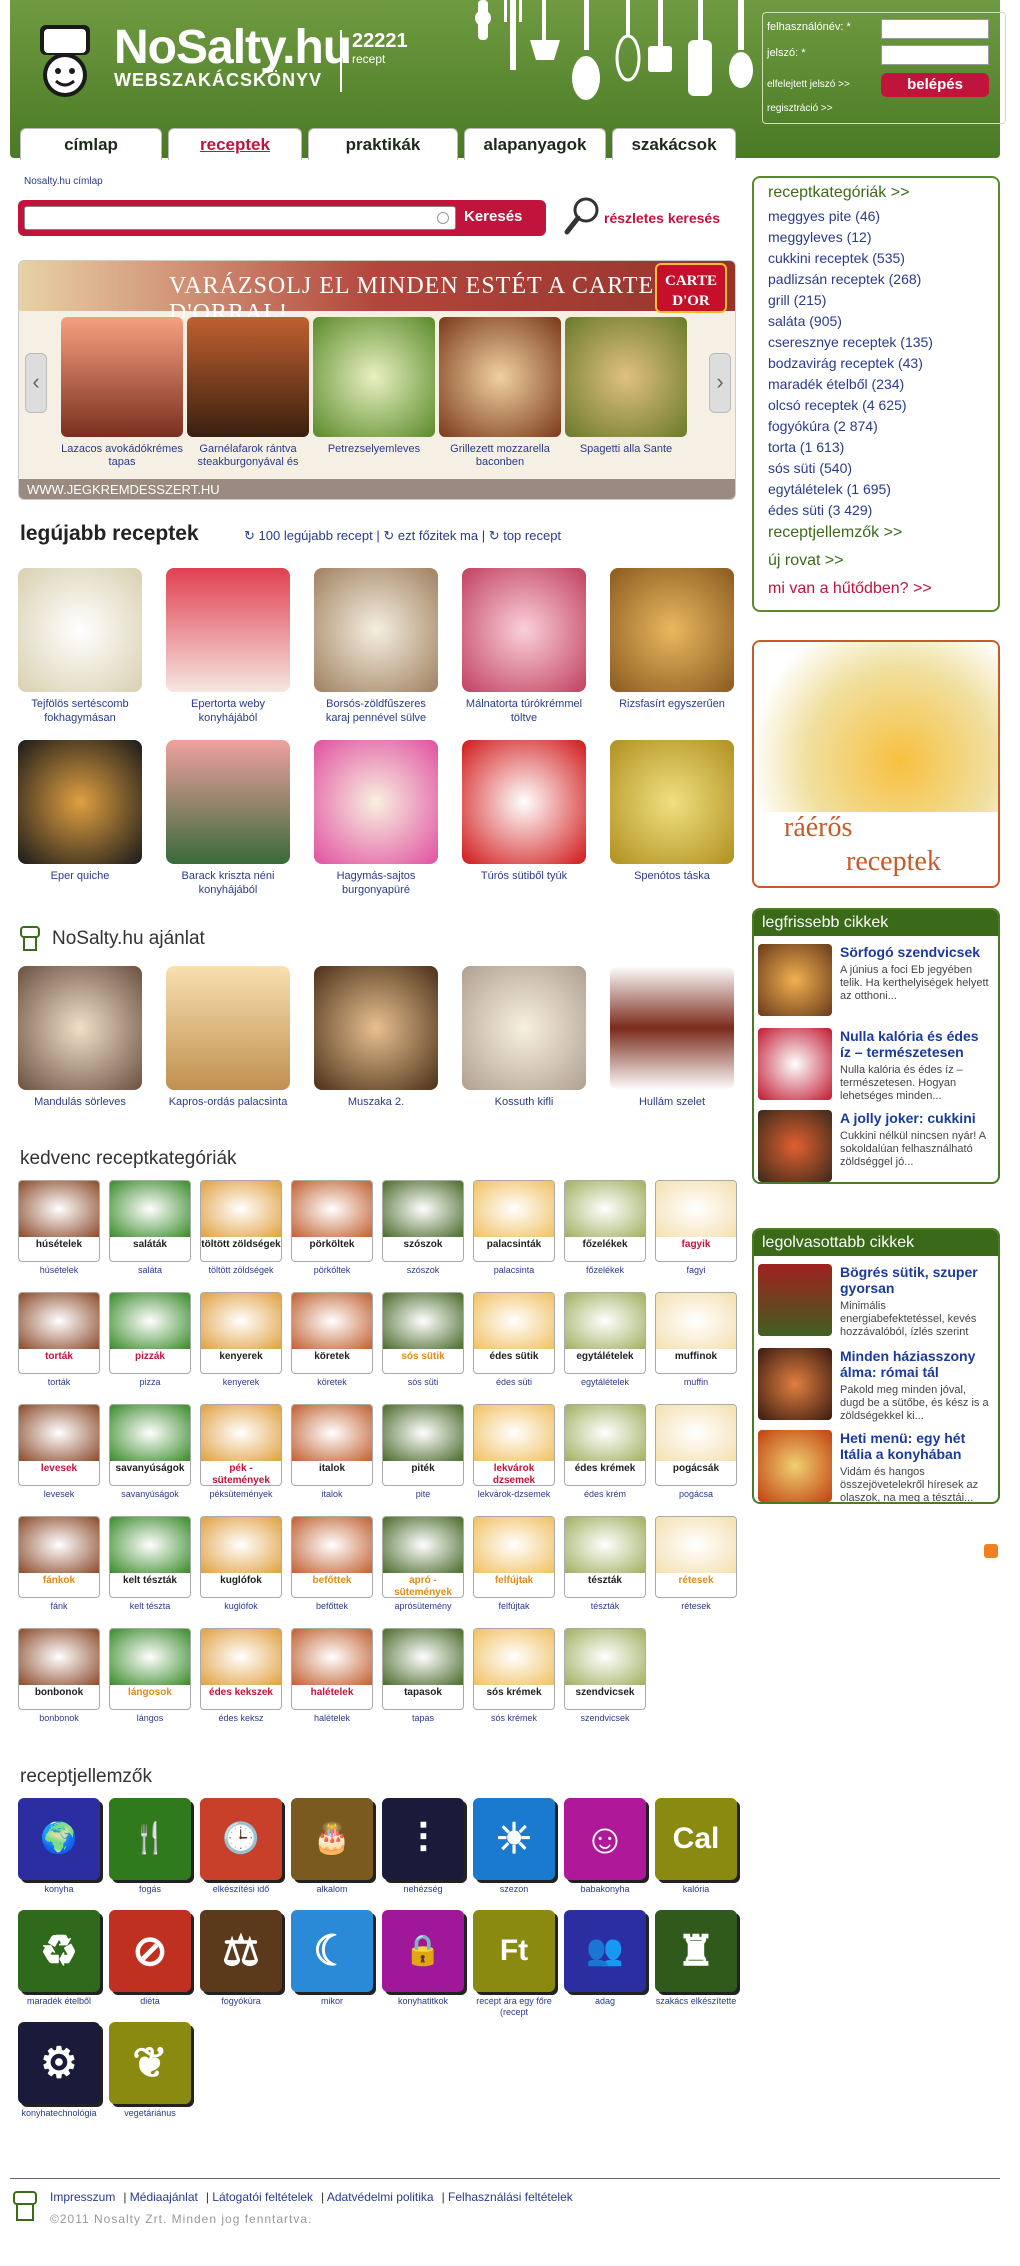  Describe the element at coordinates (332, 1333) in the screenshot. I see `category-box: köretek` at that location.